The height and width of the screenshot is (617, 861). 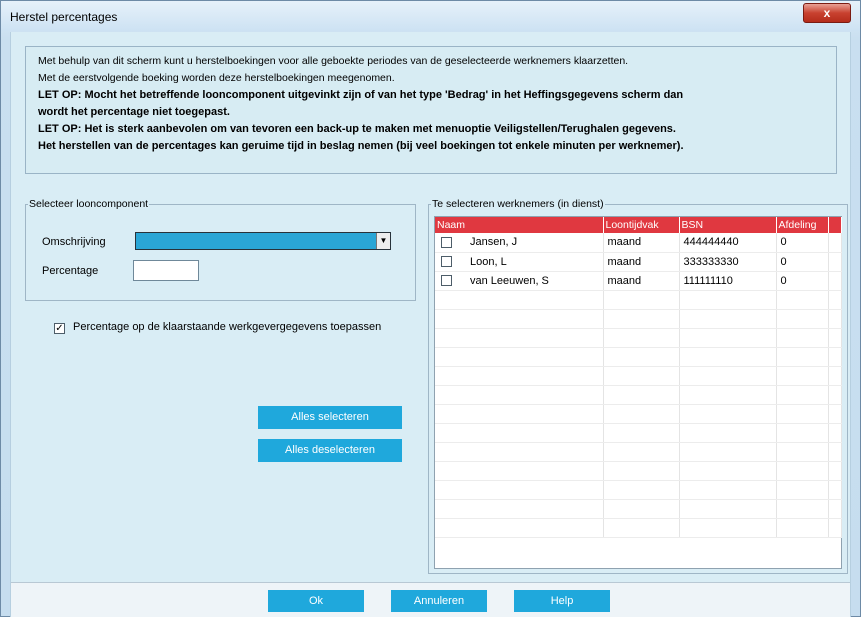 I want to click on employee-name: Loon, L, so click(x=488, y=261).